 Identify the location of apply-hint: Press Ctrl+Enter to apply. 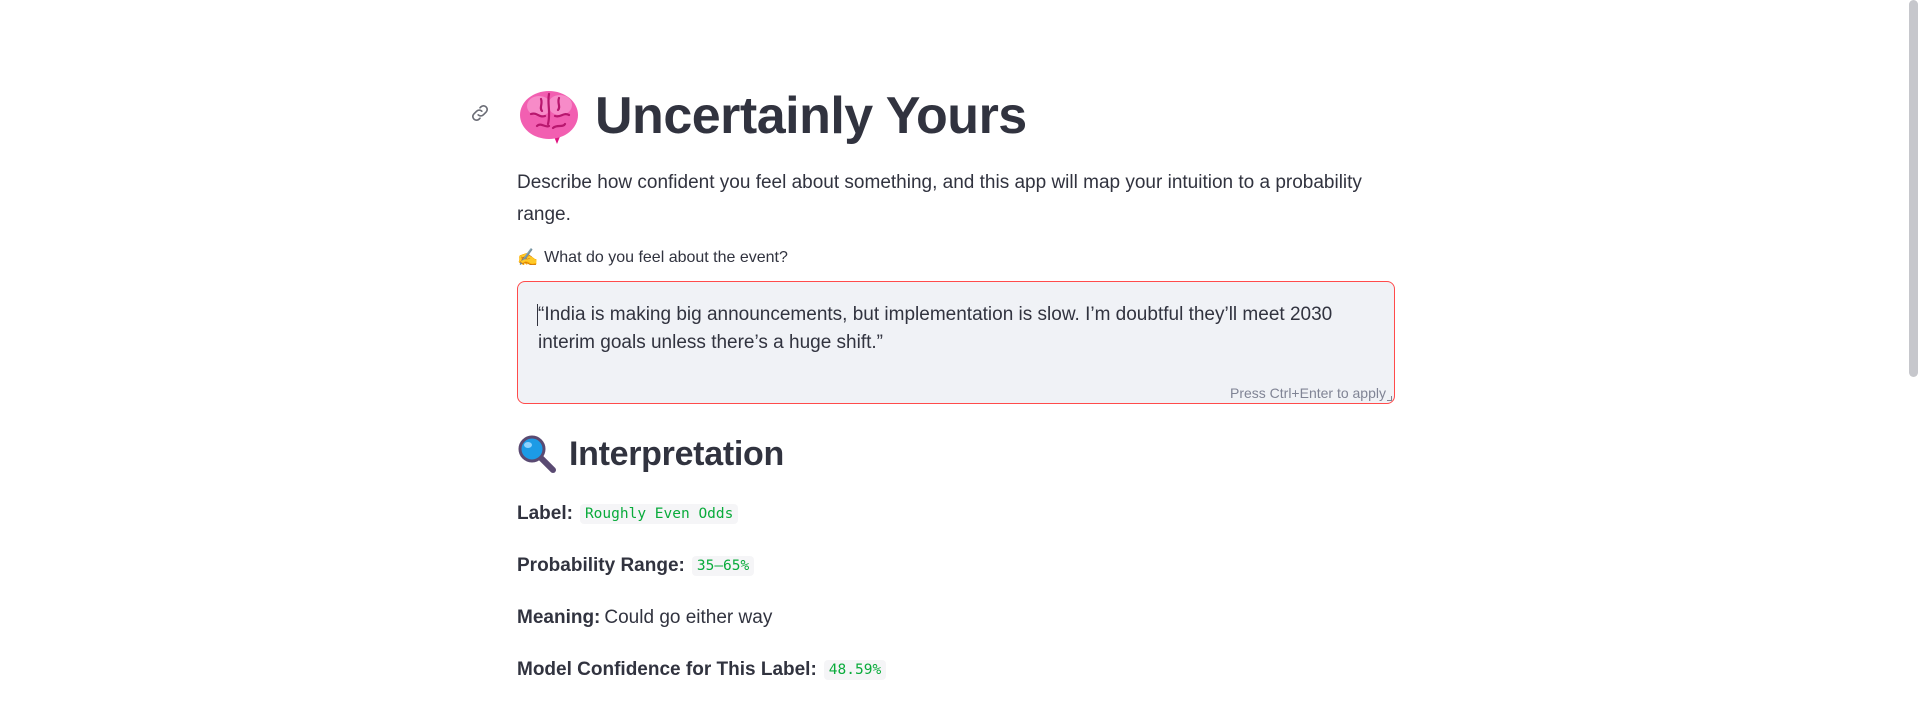
(1307, 393).